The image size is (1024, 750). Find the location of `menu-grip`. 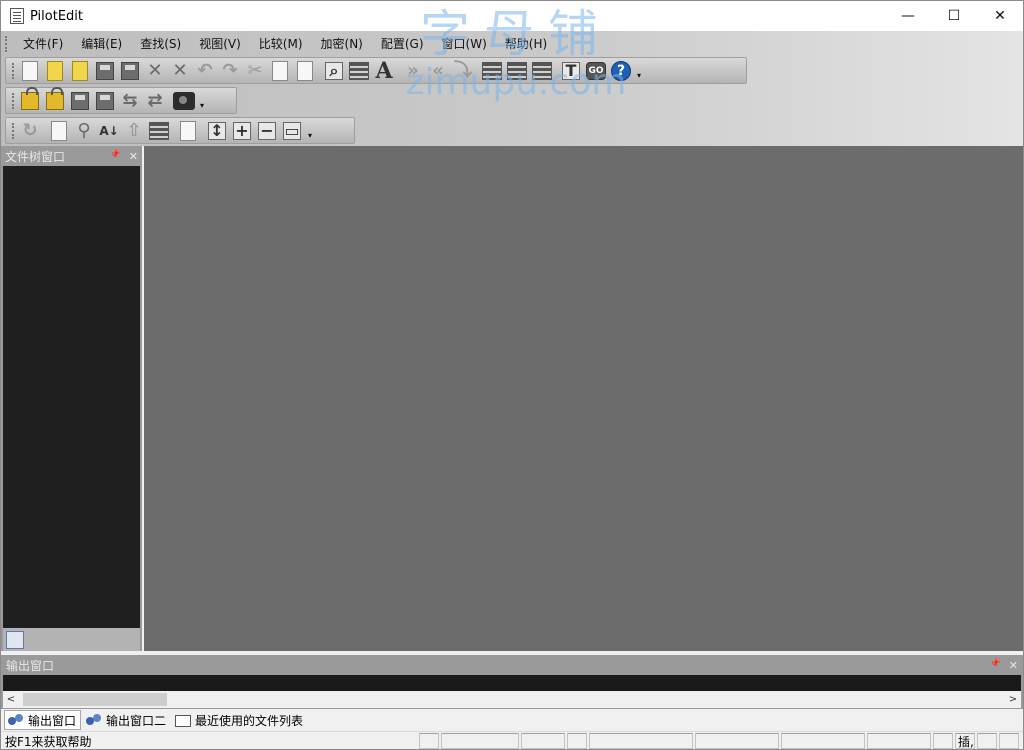

menu-grip is located at coordinates (6, 44).